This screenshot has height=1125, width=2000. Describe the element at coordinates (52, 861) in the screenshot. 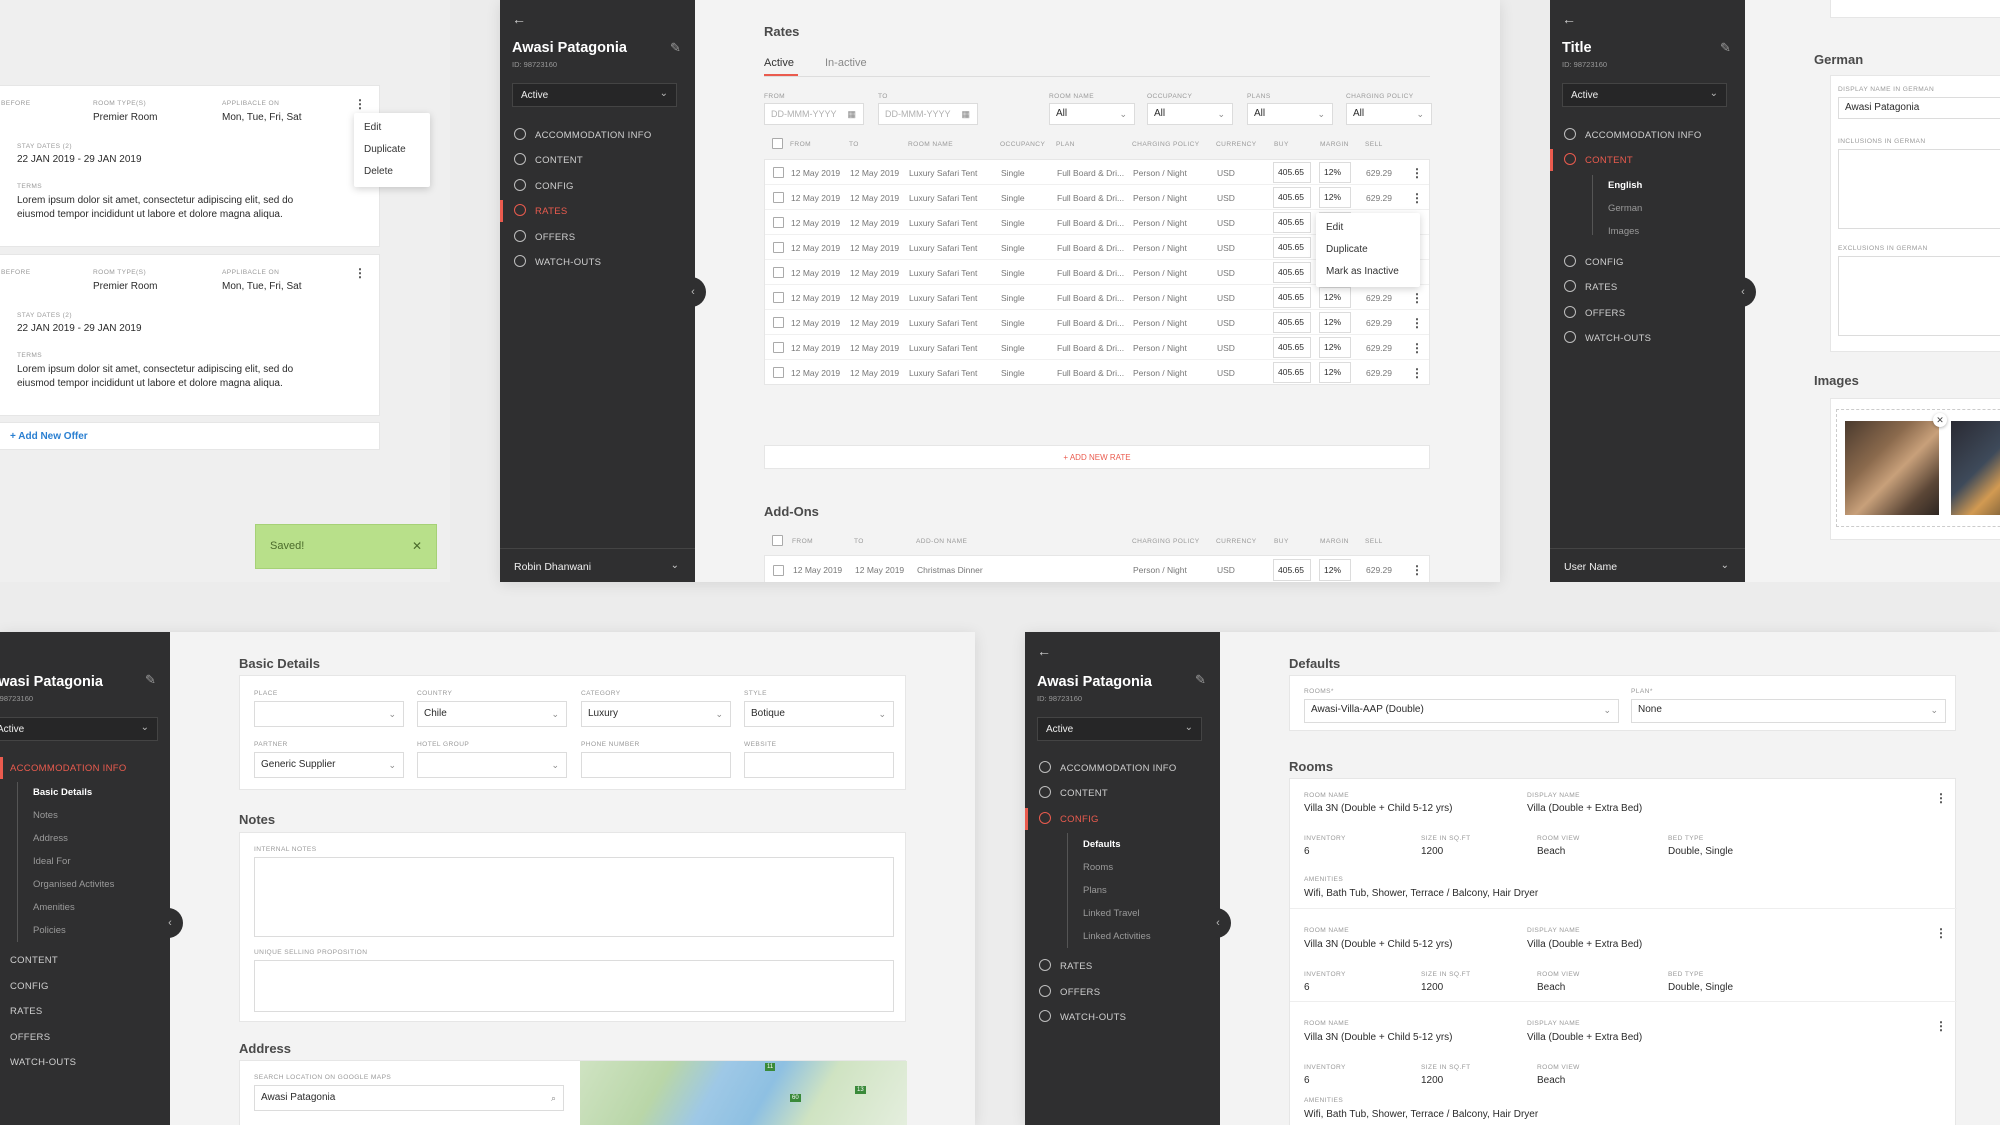

I see `subnav-ideal-for: Ideal For` at that location.